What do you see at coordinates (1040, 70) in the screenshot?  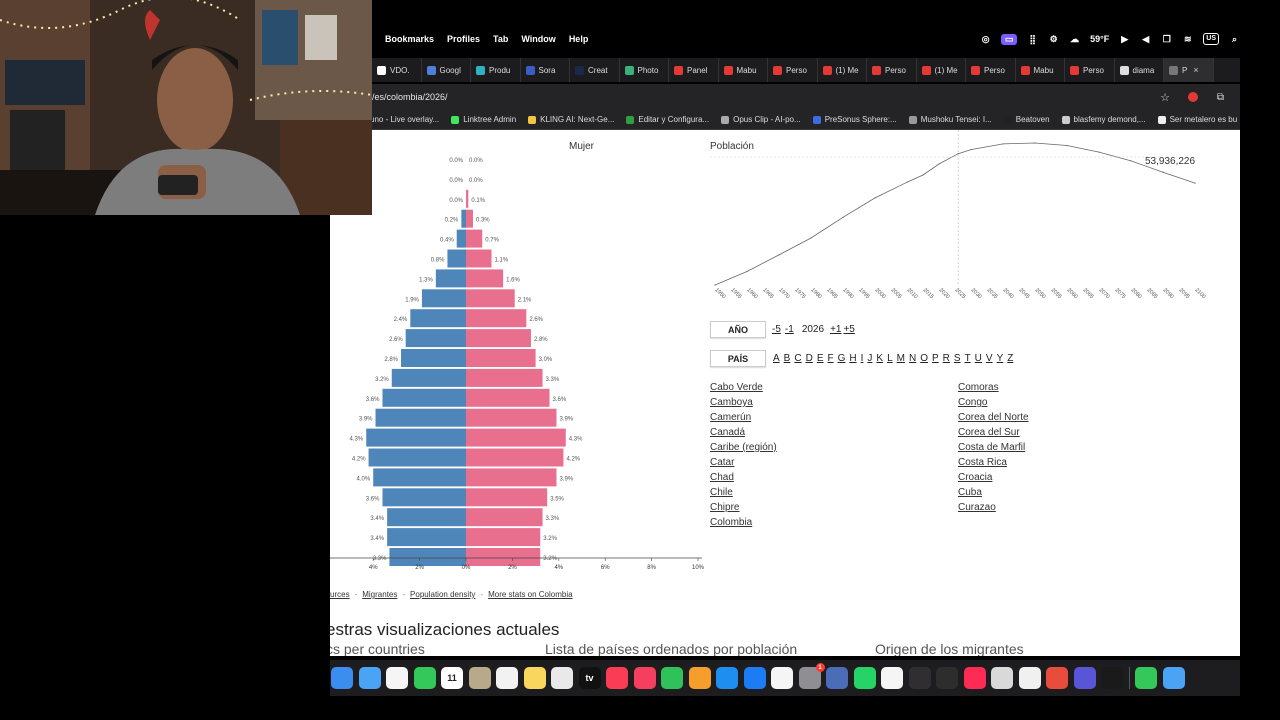 I see `browser-tab: Mabu` at bounding box center [1040, 70].